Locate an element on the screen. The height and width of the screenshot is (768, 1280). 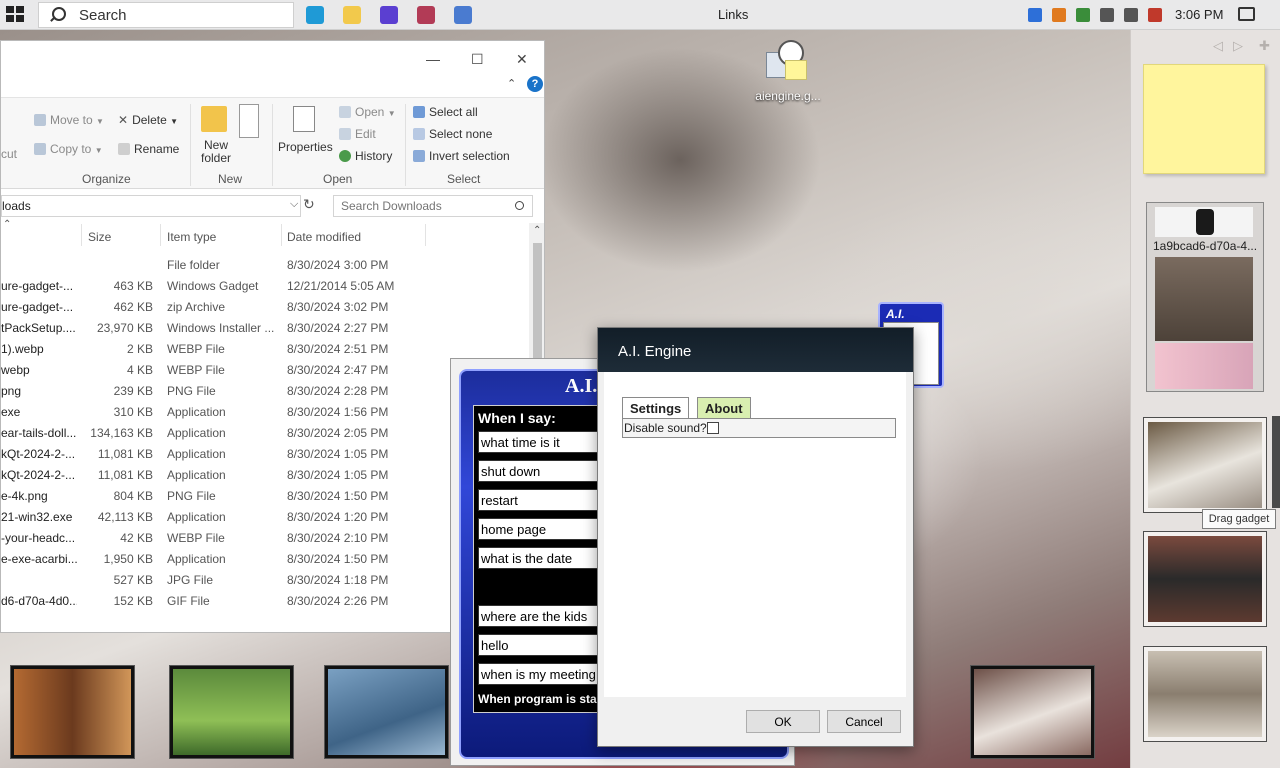
select-none-button: Select none is located at coordinates (452, 134).